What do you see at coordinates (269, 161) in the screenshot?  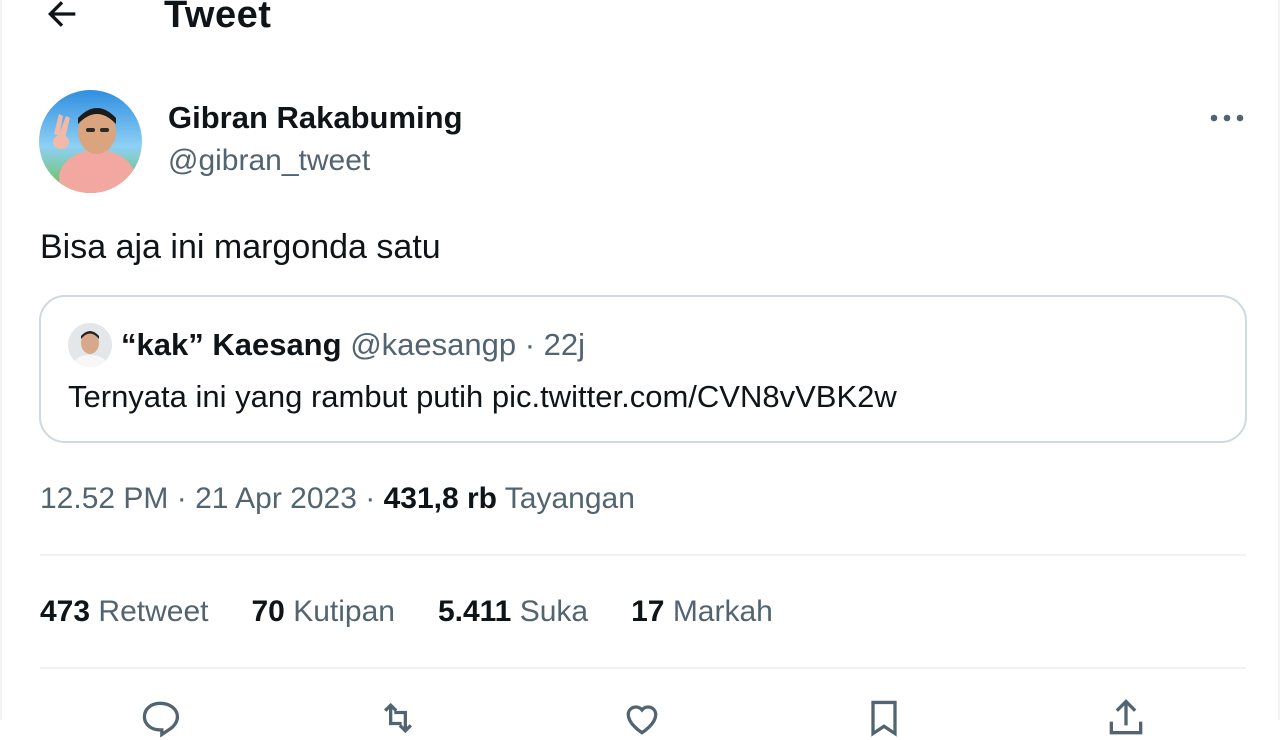 I see `author-handle: @gibran_tweet` at bounding box center [269, 161].